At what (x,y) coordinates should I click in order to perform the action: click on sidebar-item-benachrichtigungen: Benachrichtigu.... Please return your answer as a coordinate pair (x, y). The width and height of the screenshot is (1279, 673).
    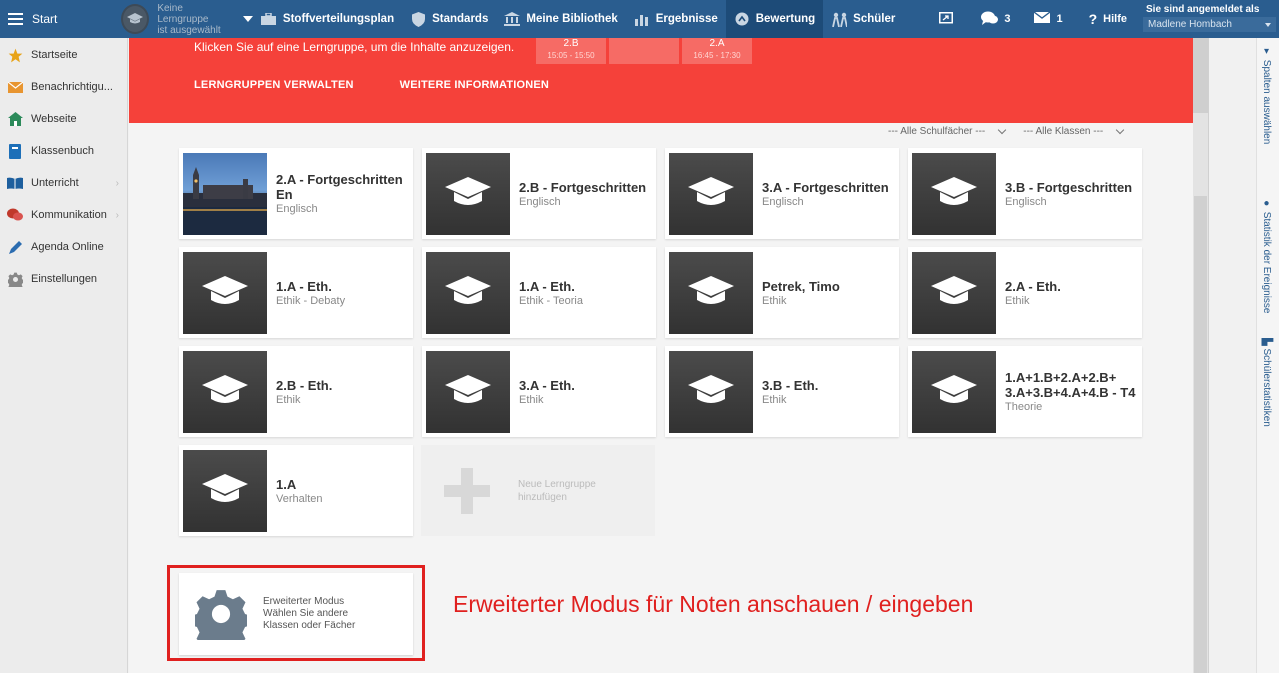
    Looking at the image, I should click on (63, 87).